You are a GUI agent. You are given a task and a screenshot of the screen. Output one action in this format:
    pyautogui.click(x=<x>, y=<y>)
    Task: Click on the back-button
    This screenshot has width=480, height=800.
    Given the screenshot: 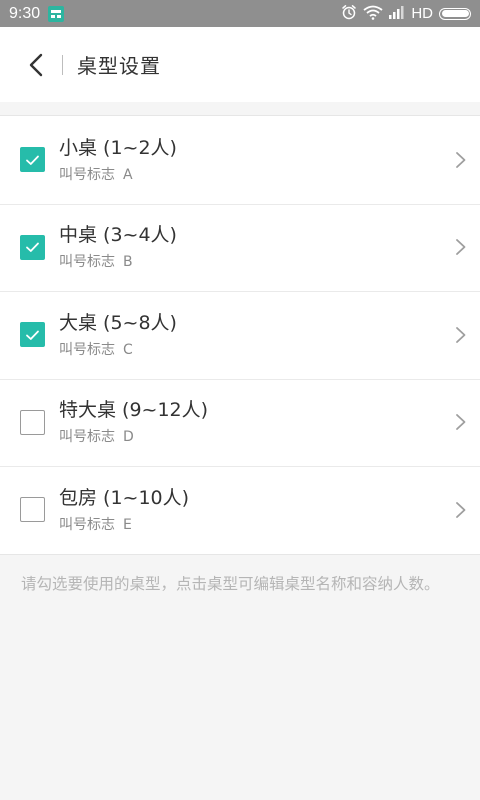 What is the action you would take?
    pyautogui.click(x=36, y=65)
    